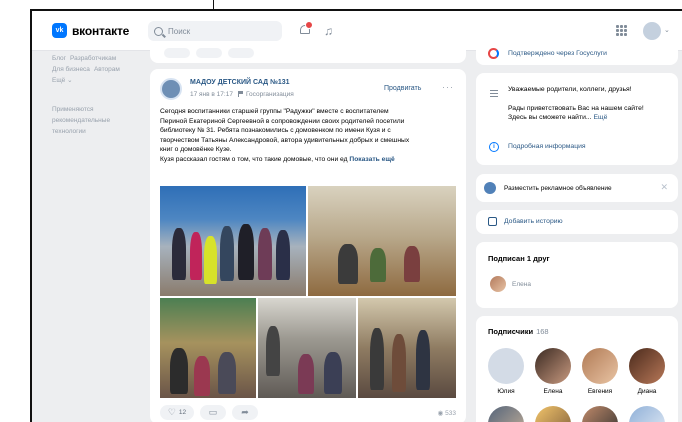  I want to click on history-card: Добавить историю, so click(577, 222).